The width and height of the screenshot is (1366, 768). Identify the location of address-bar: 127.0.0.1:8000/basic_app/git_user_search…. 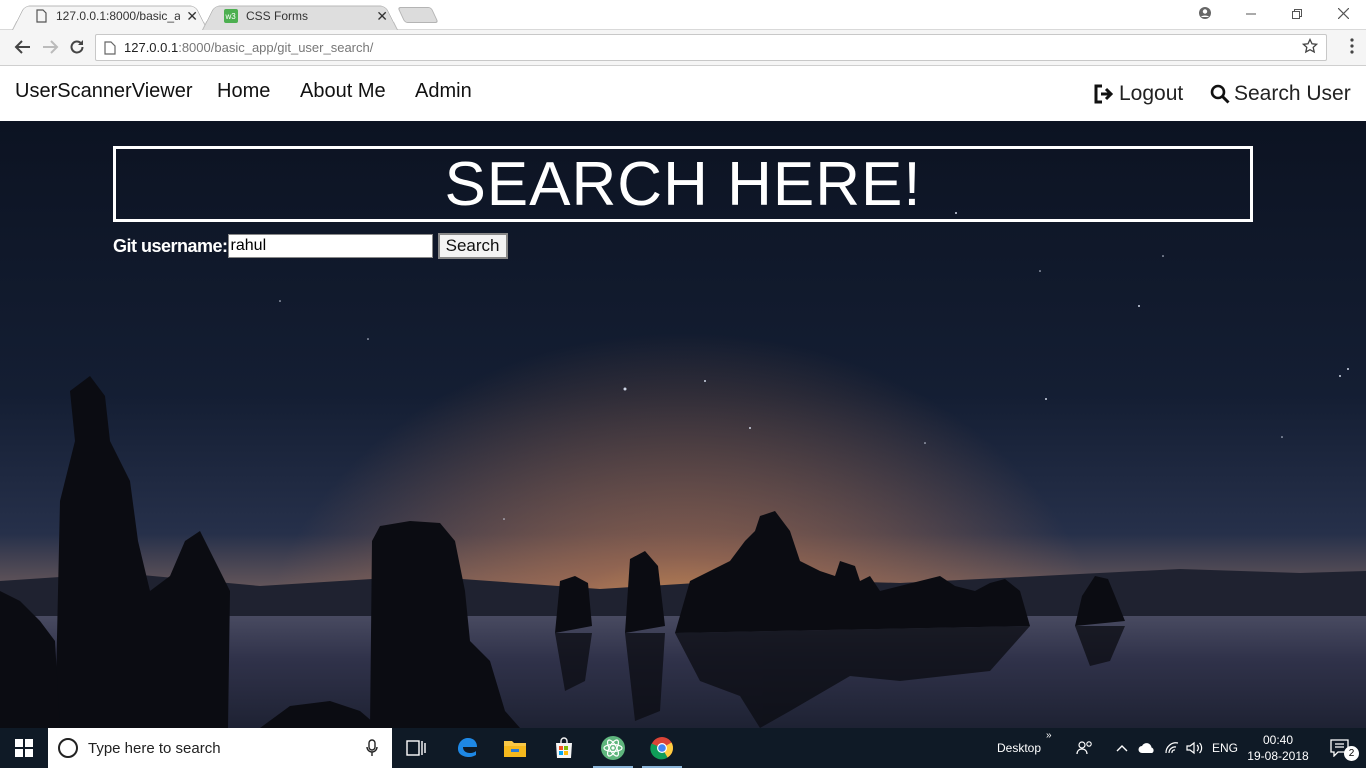
(711, 47).